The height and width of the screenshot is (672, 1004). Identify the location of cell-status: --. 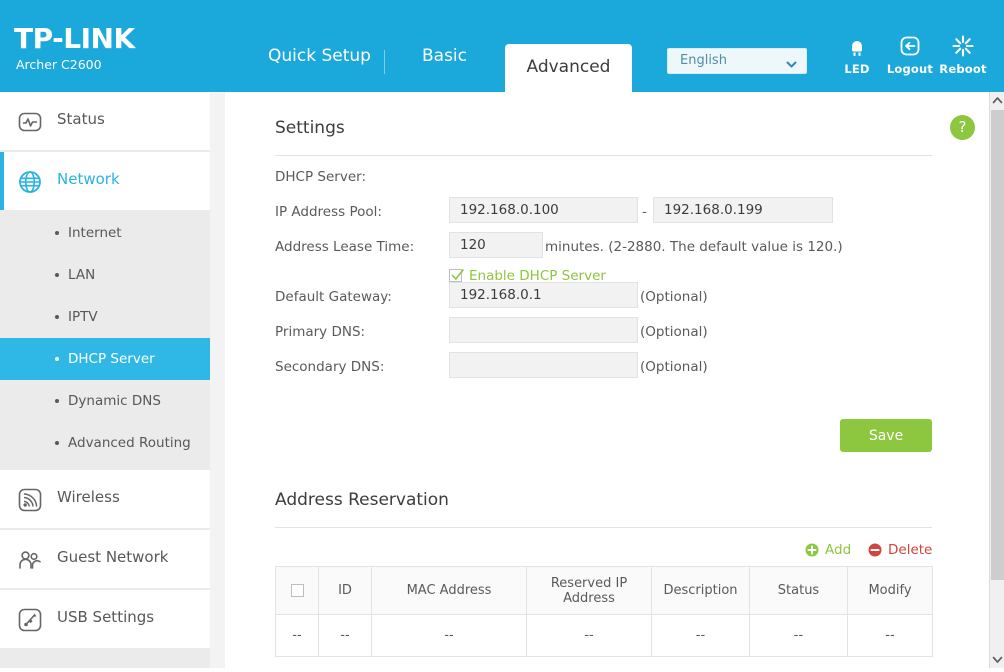
(798, 635).